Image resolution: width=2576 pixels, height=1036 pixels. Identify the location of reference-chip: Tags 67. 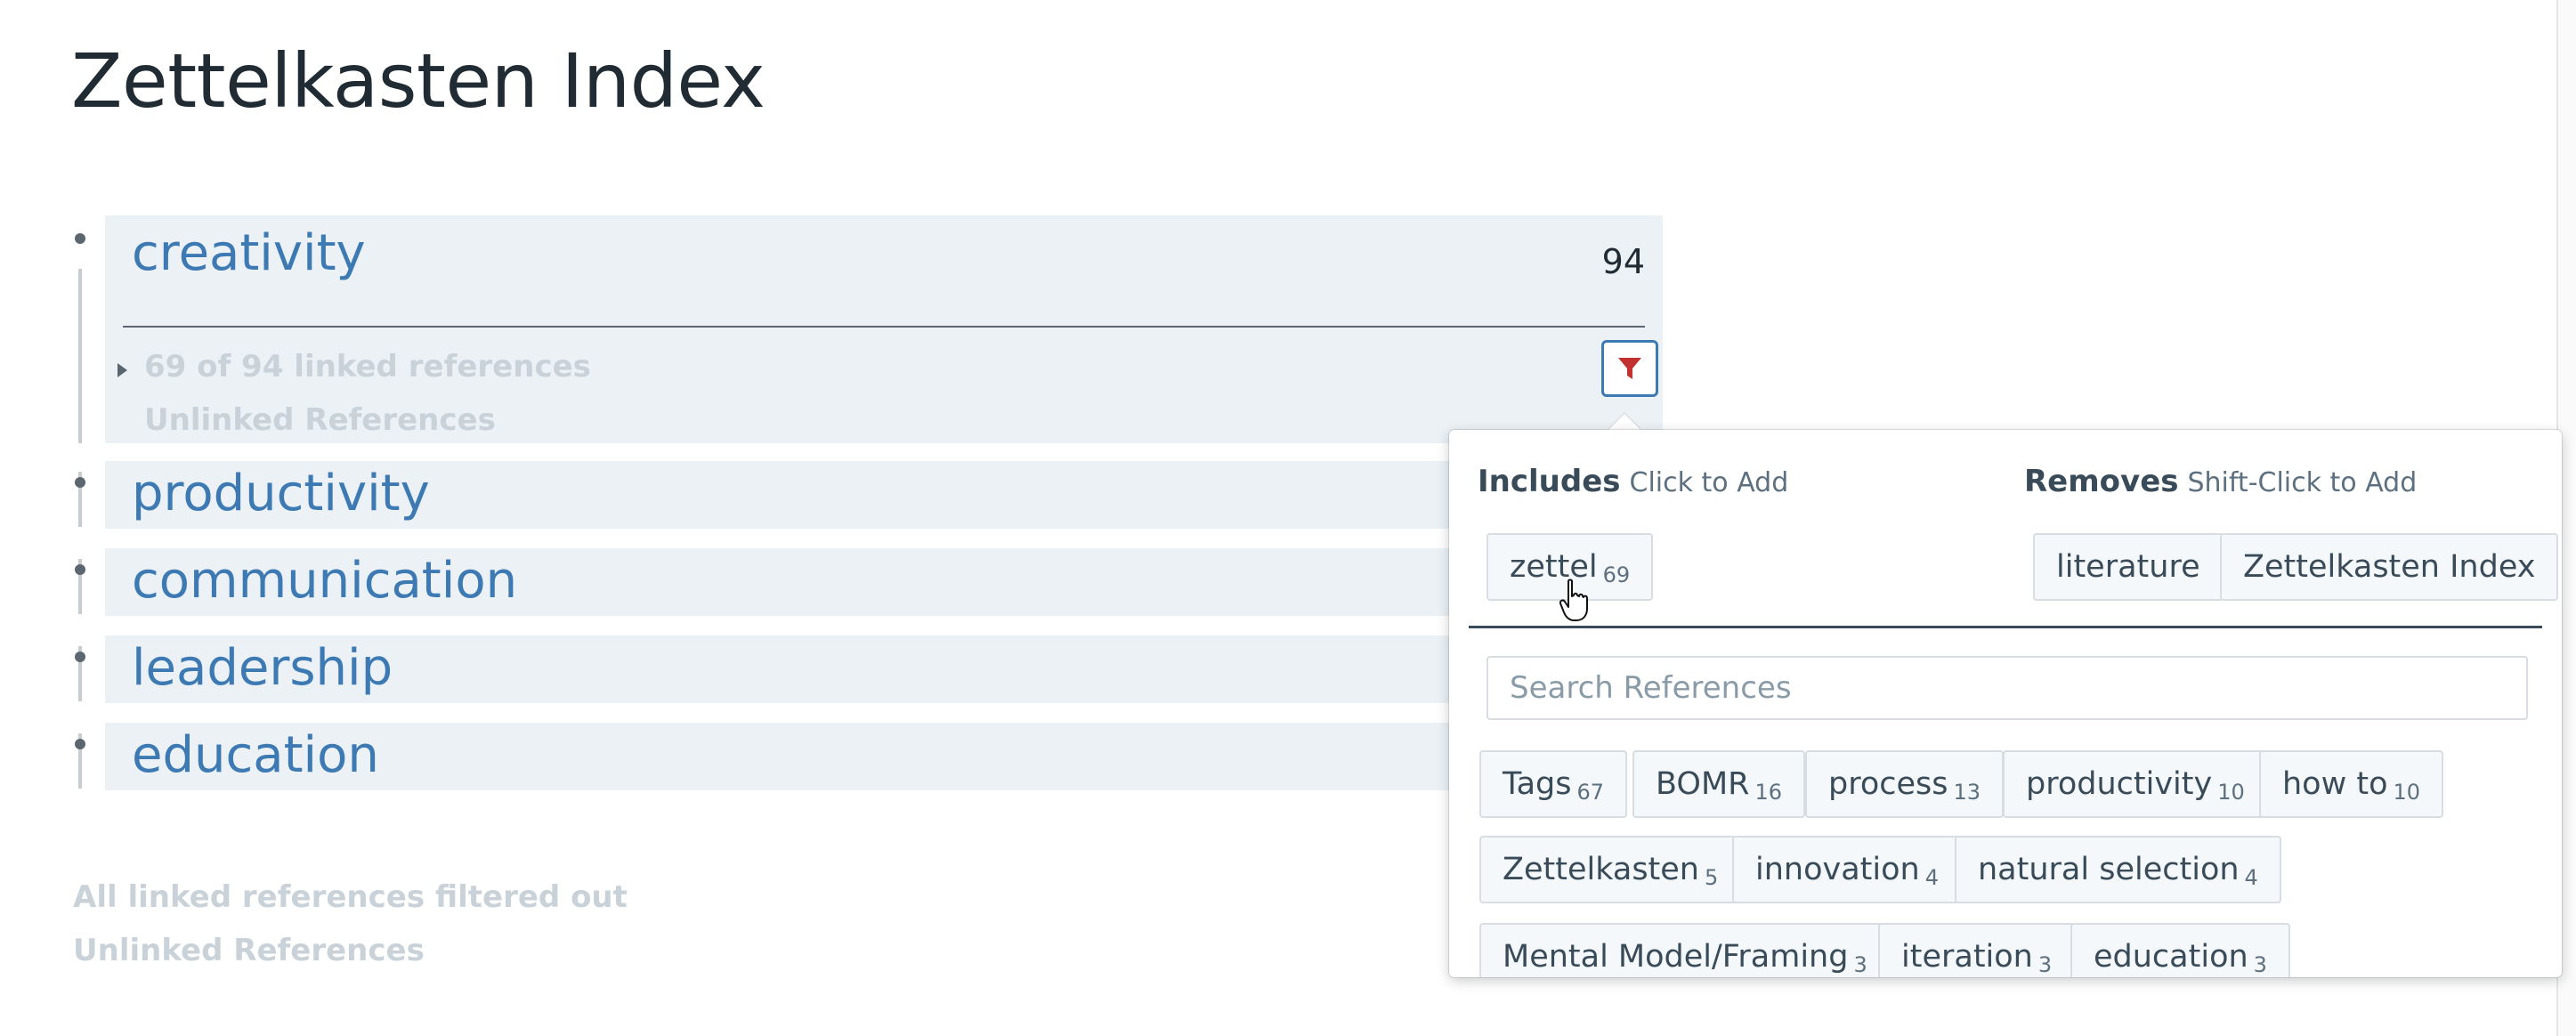
(1553, 784).